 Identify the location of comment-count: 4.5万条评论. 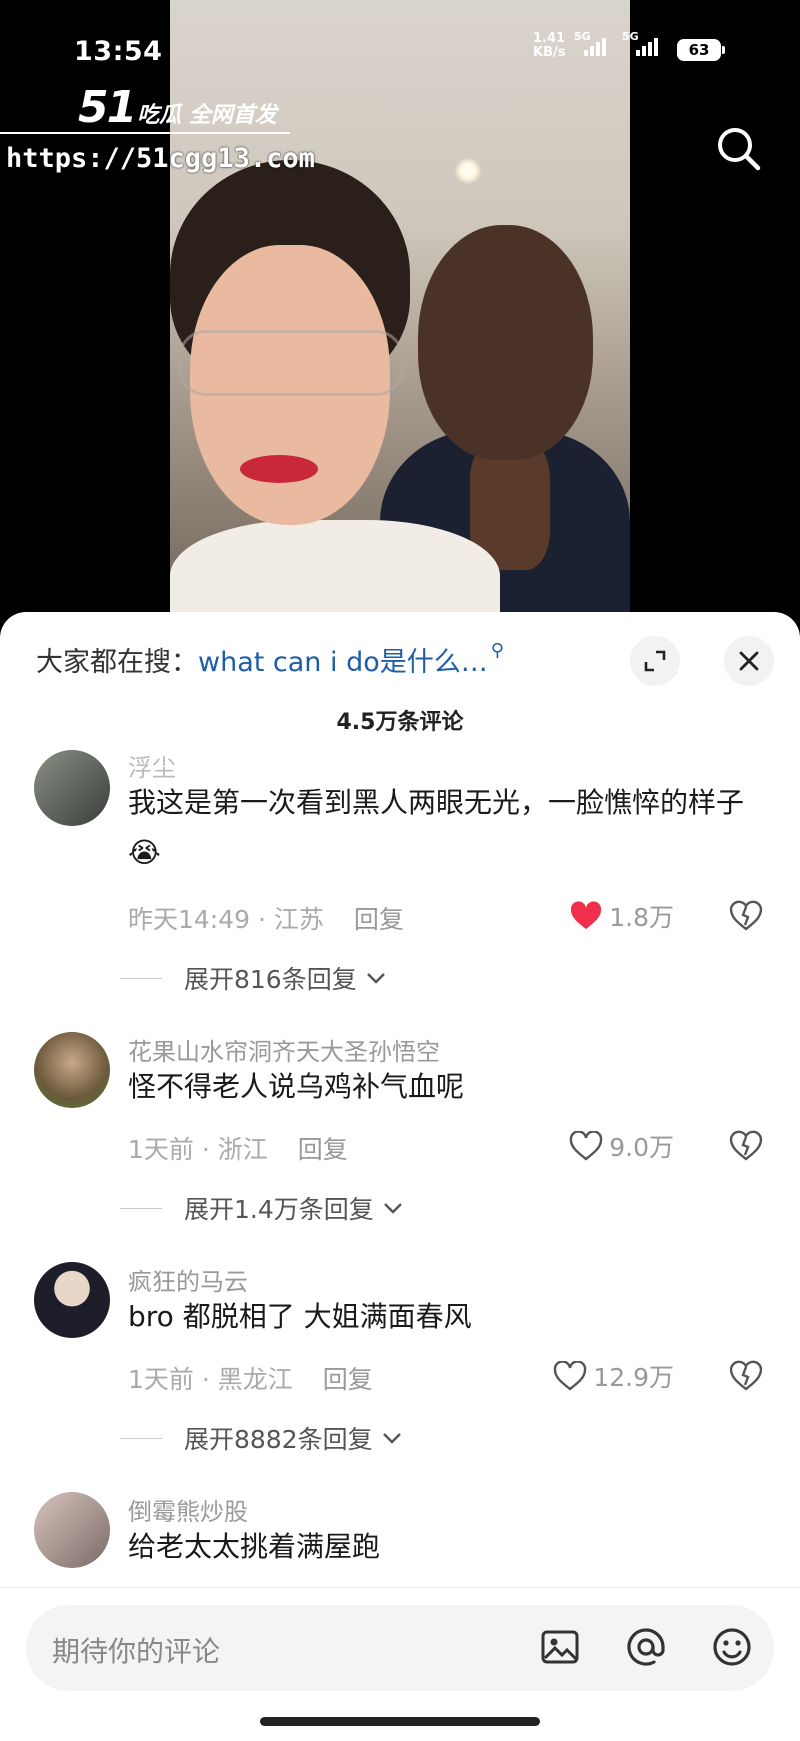
(400, 722).